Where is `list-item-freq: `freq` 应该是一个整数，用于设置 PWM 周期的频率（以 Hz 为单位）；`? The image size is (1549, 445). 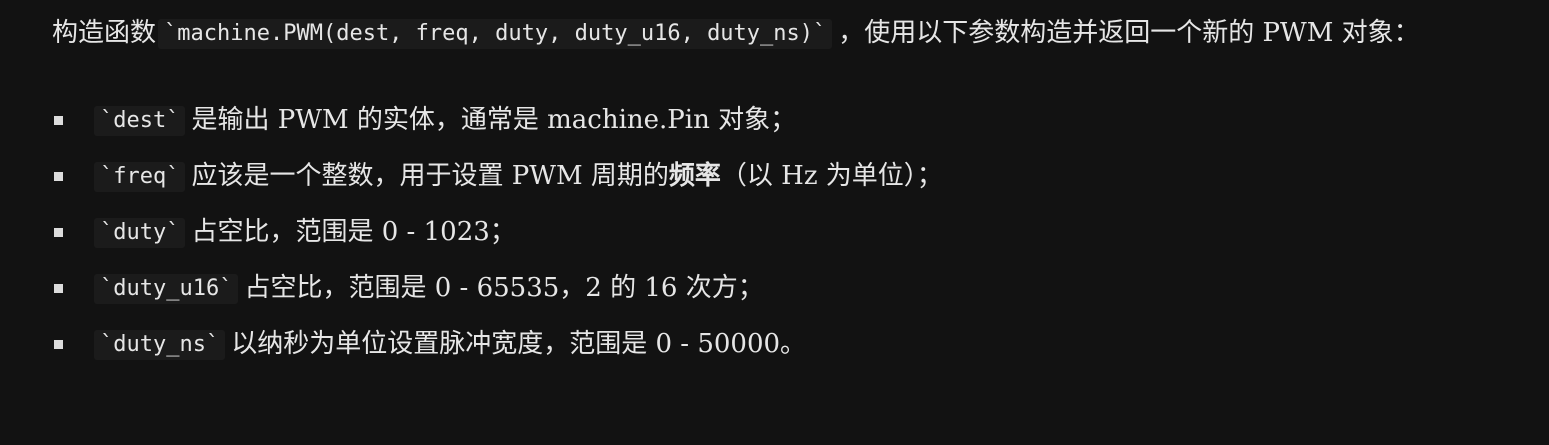 list-item-freq: `freq` 应该是一个整数，用于设置 PWM 周期的频率（以 Hz 为单位）； is located at coordinates (800, 176).